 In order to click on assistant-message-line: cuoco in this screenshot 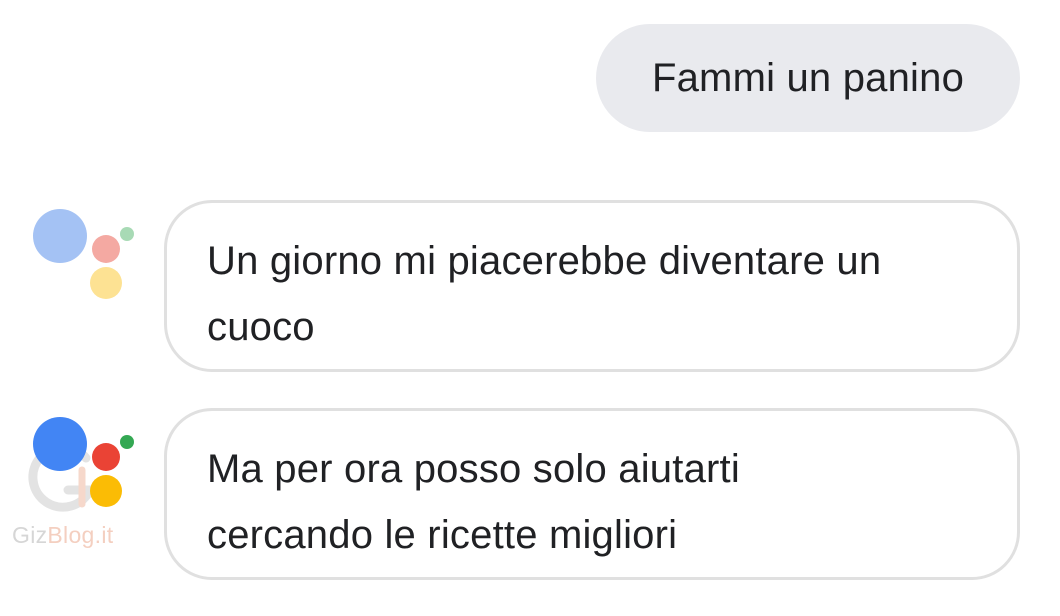, I will do `click(261, 327)`.